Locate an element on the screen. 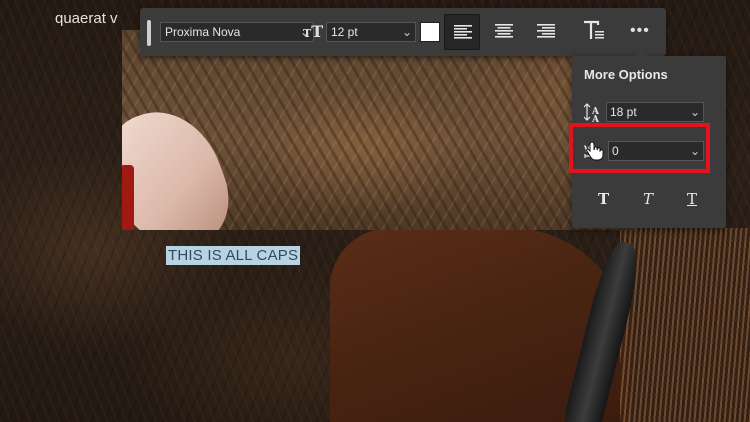 The width and height of the screenshot is (750, 422). more-options-button: ••• is located at coordinates (640, 31).